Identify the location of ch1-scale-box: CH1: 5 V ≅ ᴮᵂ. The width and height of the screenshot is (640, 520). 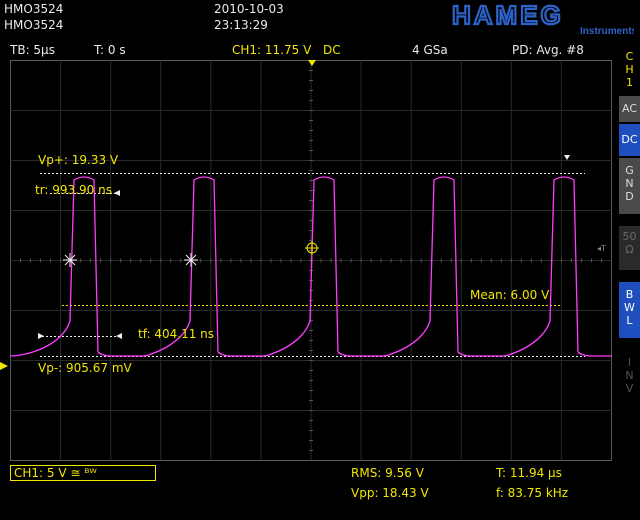
(83, 473).